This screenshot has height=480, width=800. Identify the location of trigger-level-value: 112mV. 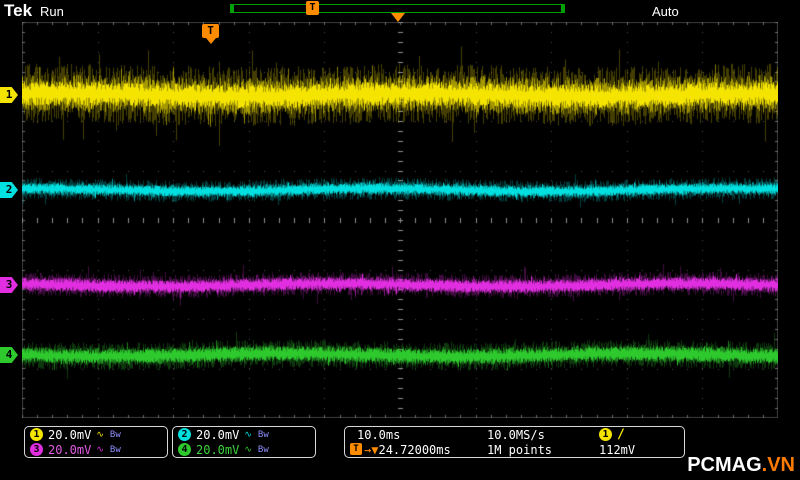
(617, 450).